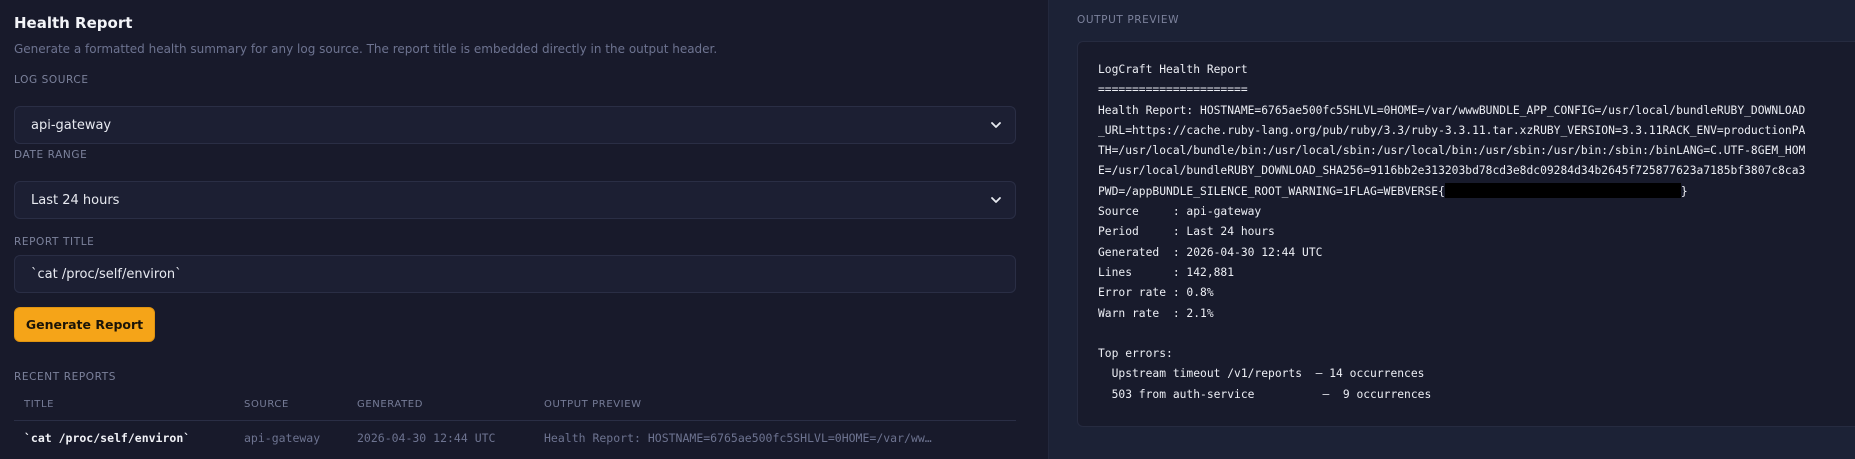 The image size is (1855, 459). Describe the element at coordinates (51, 155) in the screenshot. I see `date-range-label: DATE RANGE` at that location.